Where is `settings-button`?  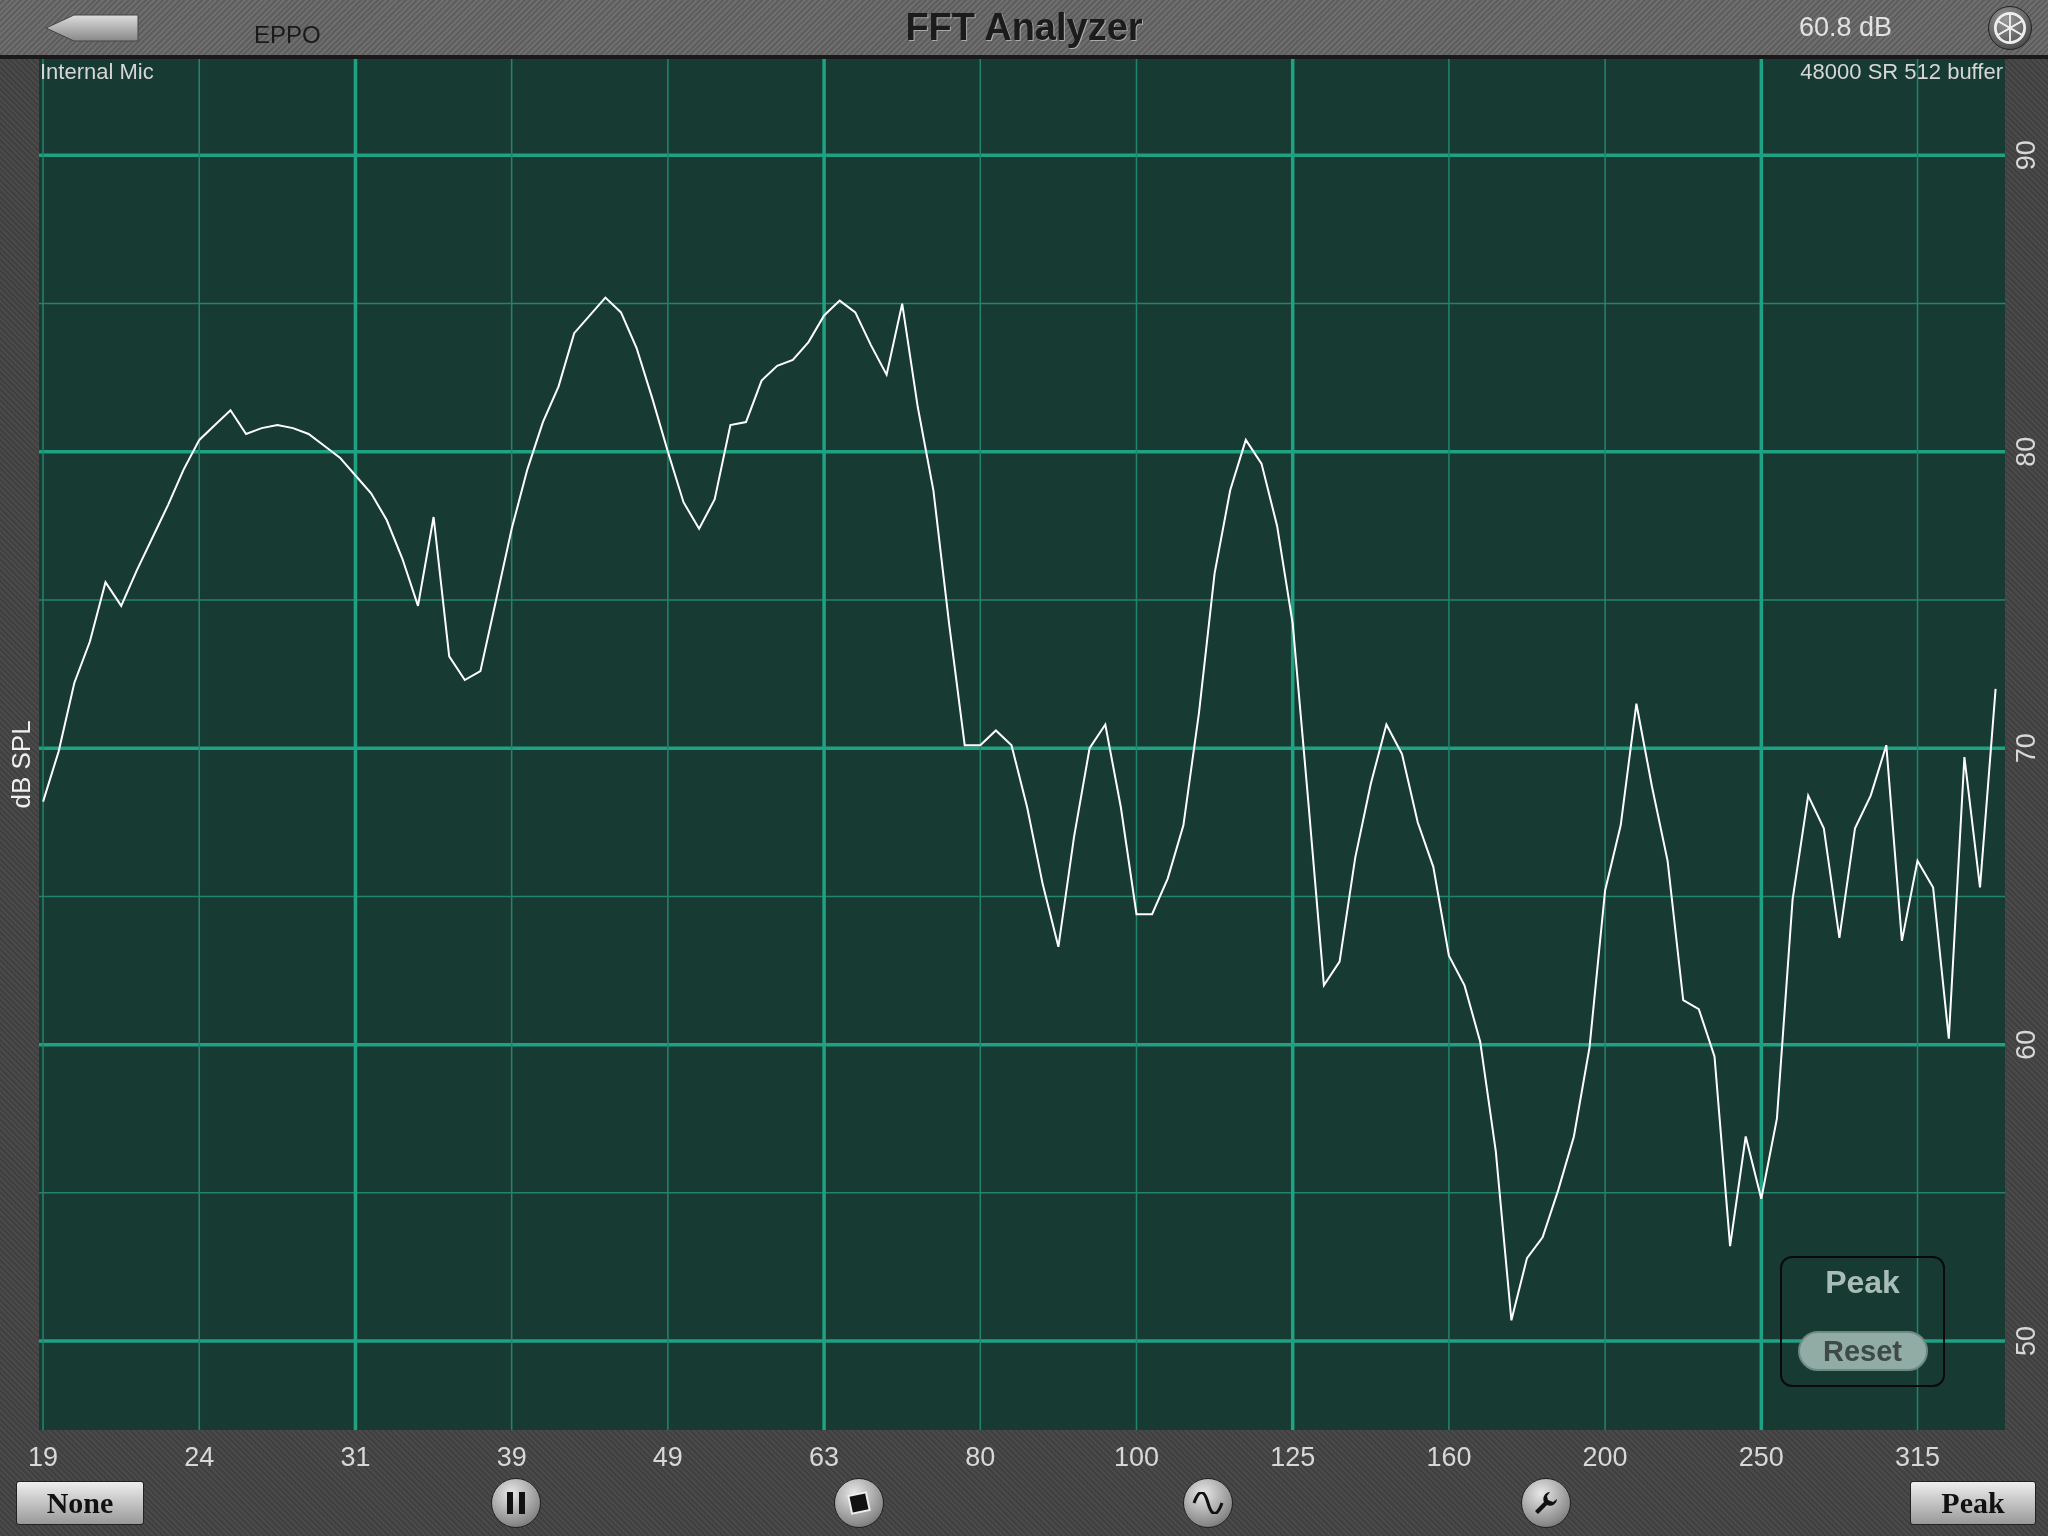 settings-button is located at coordinates (2010, 27).